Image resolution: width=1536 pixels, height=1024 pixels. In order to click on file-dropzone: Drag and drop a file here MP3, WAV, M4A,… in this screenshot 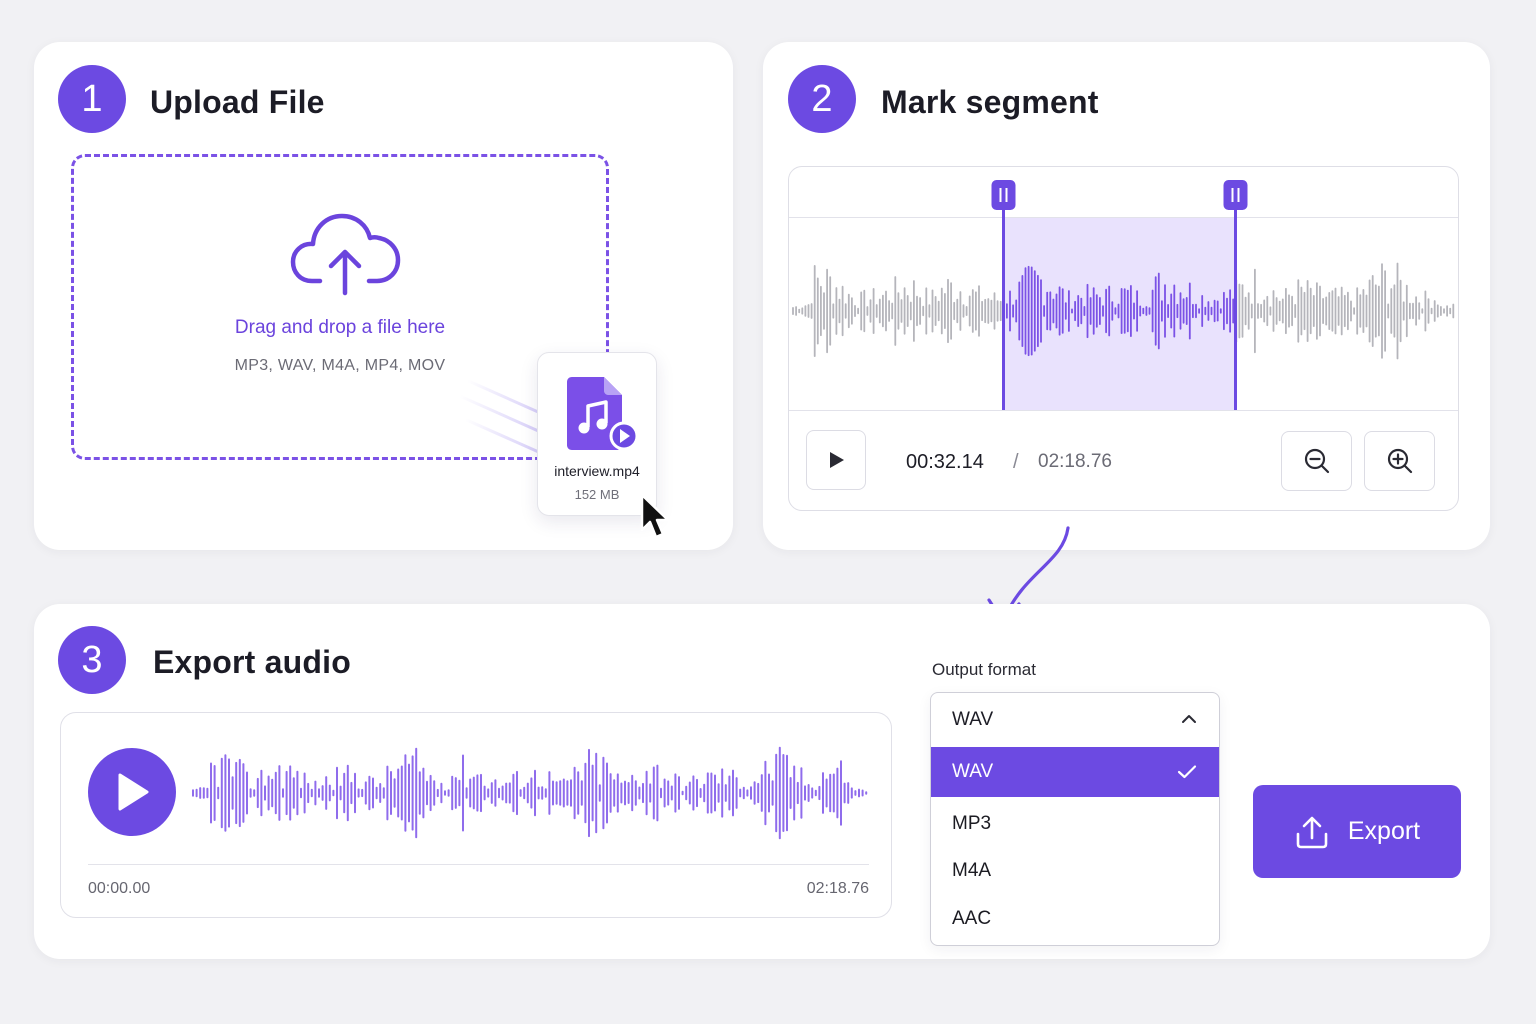, I will do `click(340, 307)`.